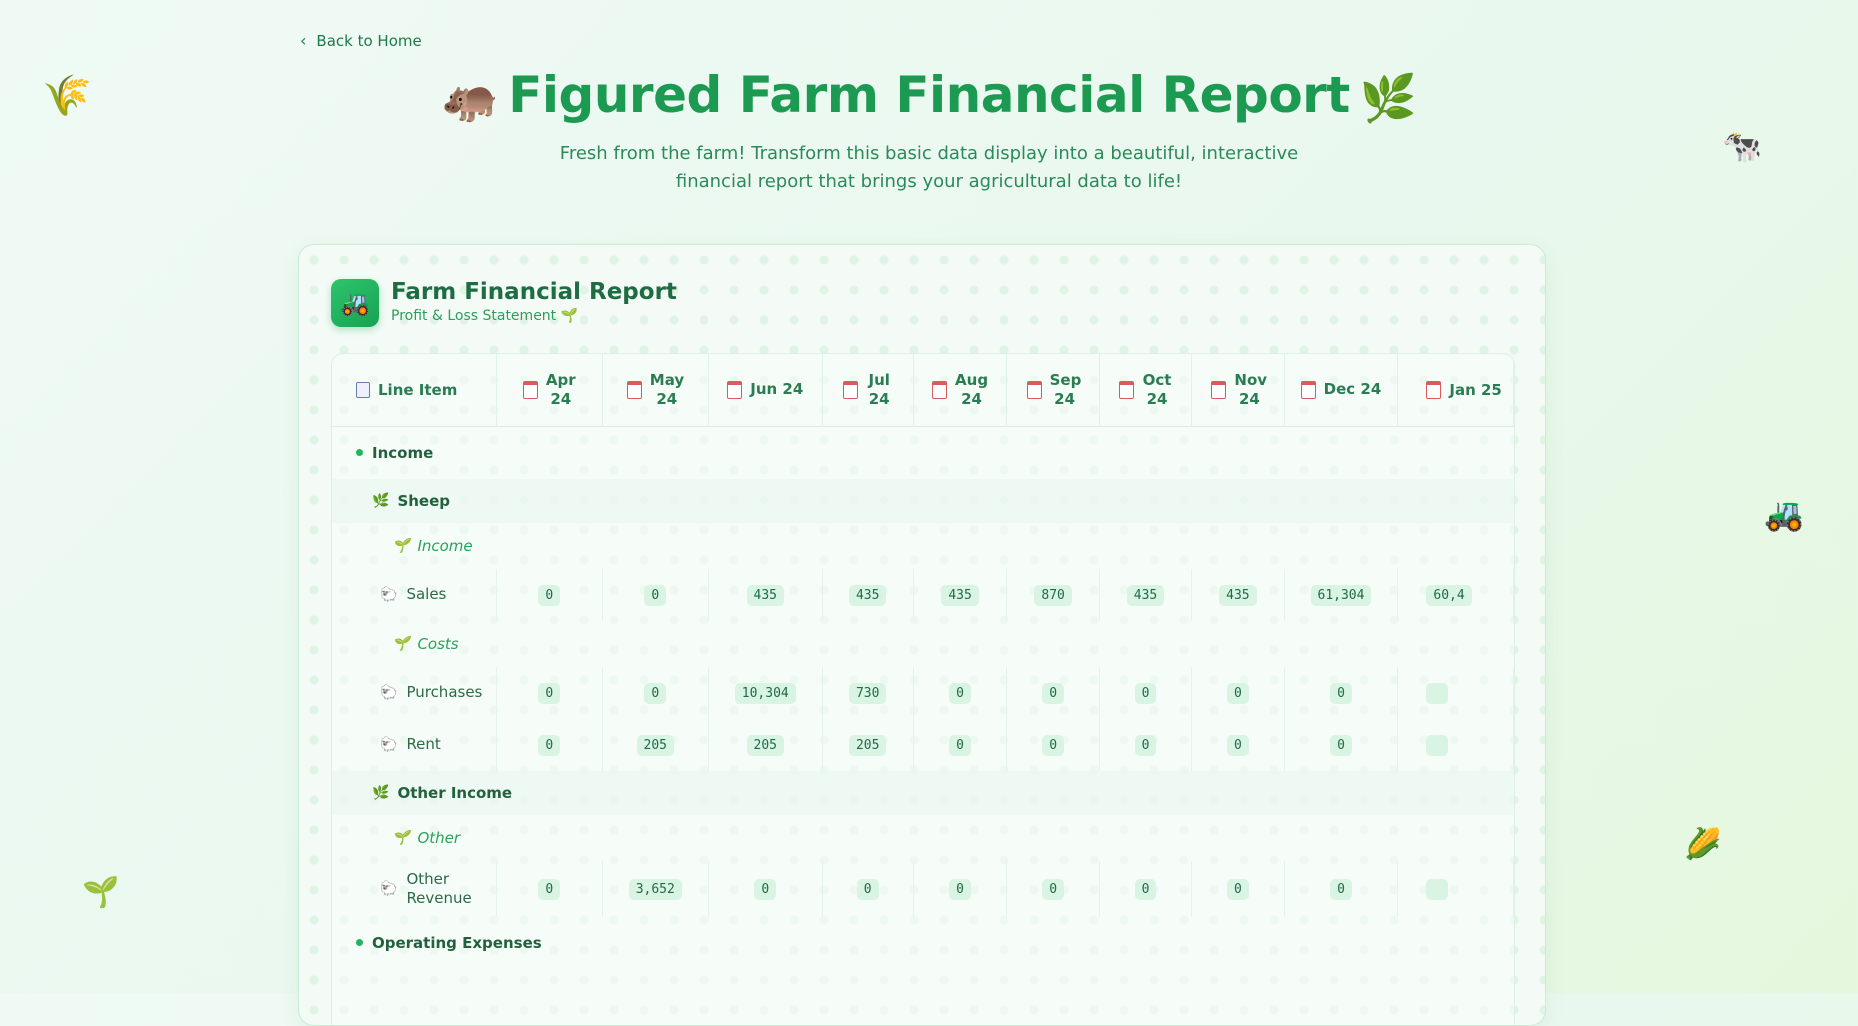 This screenshot has height=1026, width=1858. What do you see at coordinates (923, 692) in the screenshot?
I see `table-row: 🐑 Purchases 0 0 10,304 730 0 0 0 0 0` at bounding box center [923, 692].